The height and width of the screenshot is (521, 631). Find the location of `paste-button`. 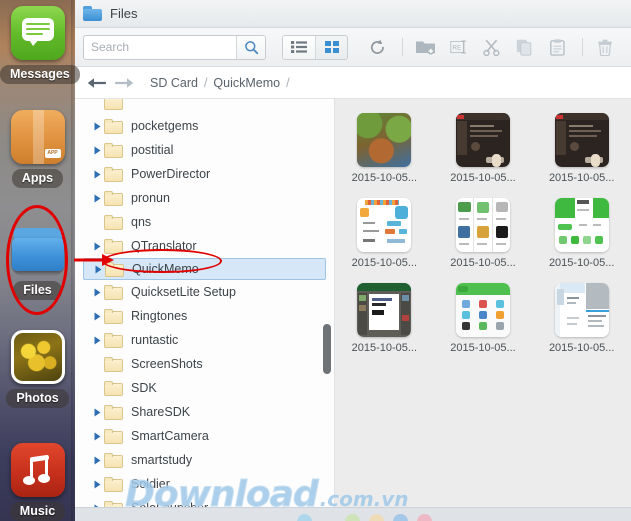

paste-button is located at coordinates (557, 47).